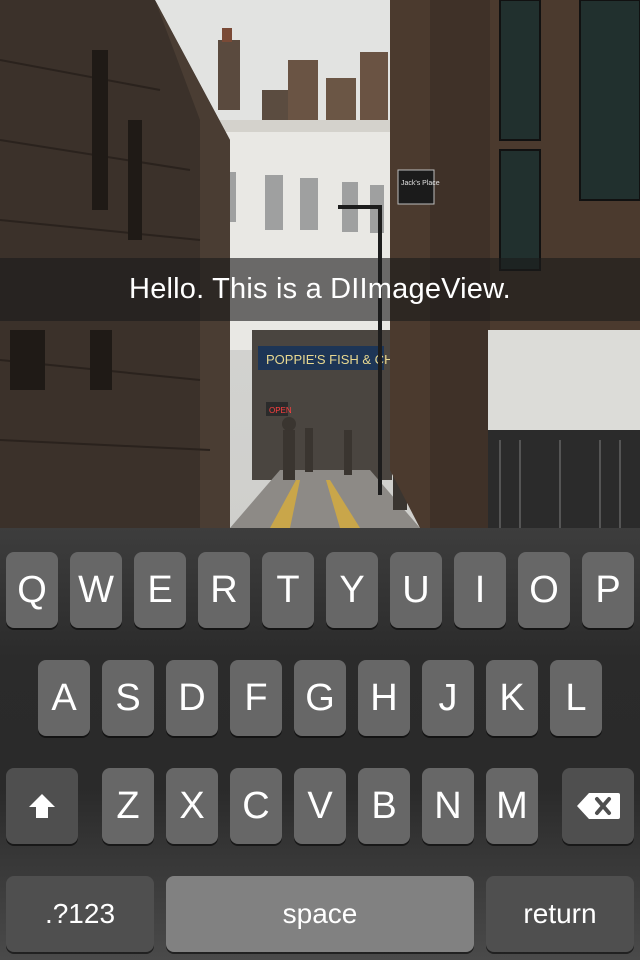 The image size is (640, 960). What do you see at coordinates (96, 590) in the screenshot?
I see `key-w: W` at bounding box center [96, 590].